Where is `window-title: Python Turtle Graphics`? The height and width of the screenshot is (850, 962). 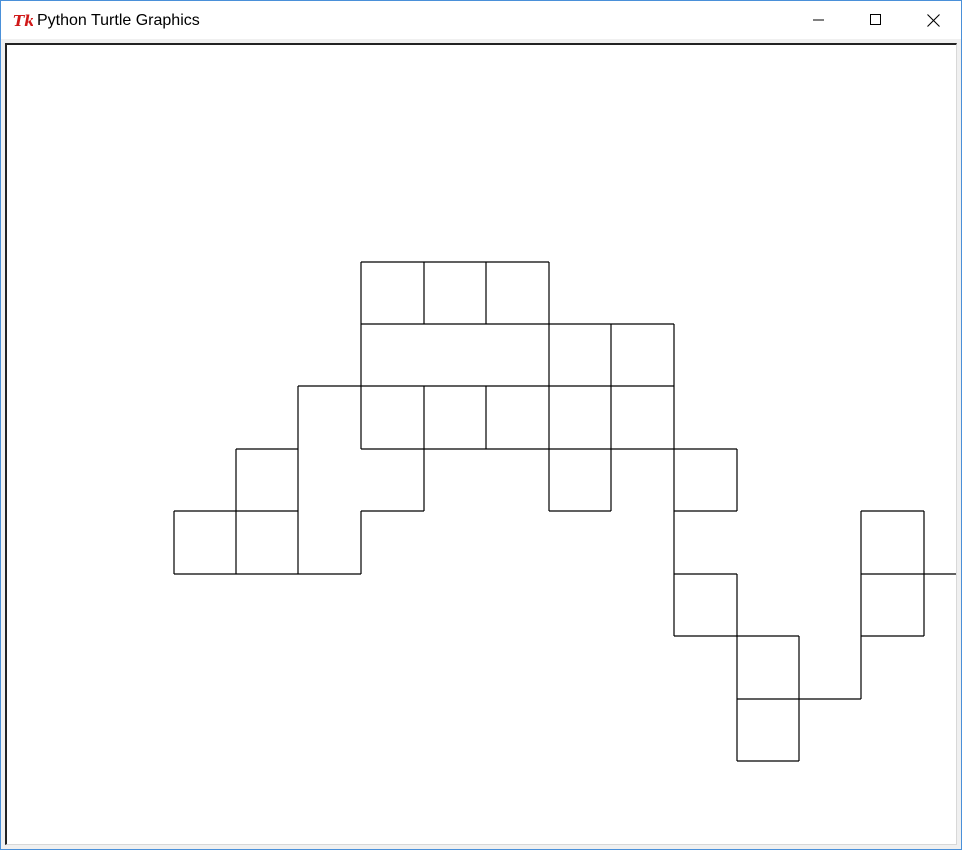 window-title: Python Turtle Graphics is located at coordinates (118, 20).